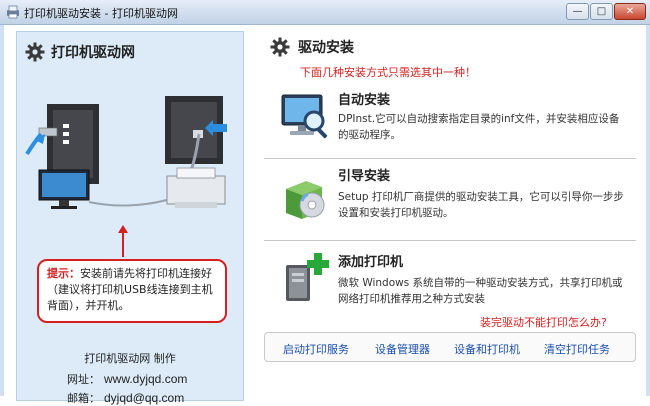 Image resolution: width=650 pixels, height=406 pixels. What do you see at coordinates (83, 379) in the screenshot?
I see `website-label: 网址：` at bounding box center [83, 379].